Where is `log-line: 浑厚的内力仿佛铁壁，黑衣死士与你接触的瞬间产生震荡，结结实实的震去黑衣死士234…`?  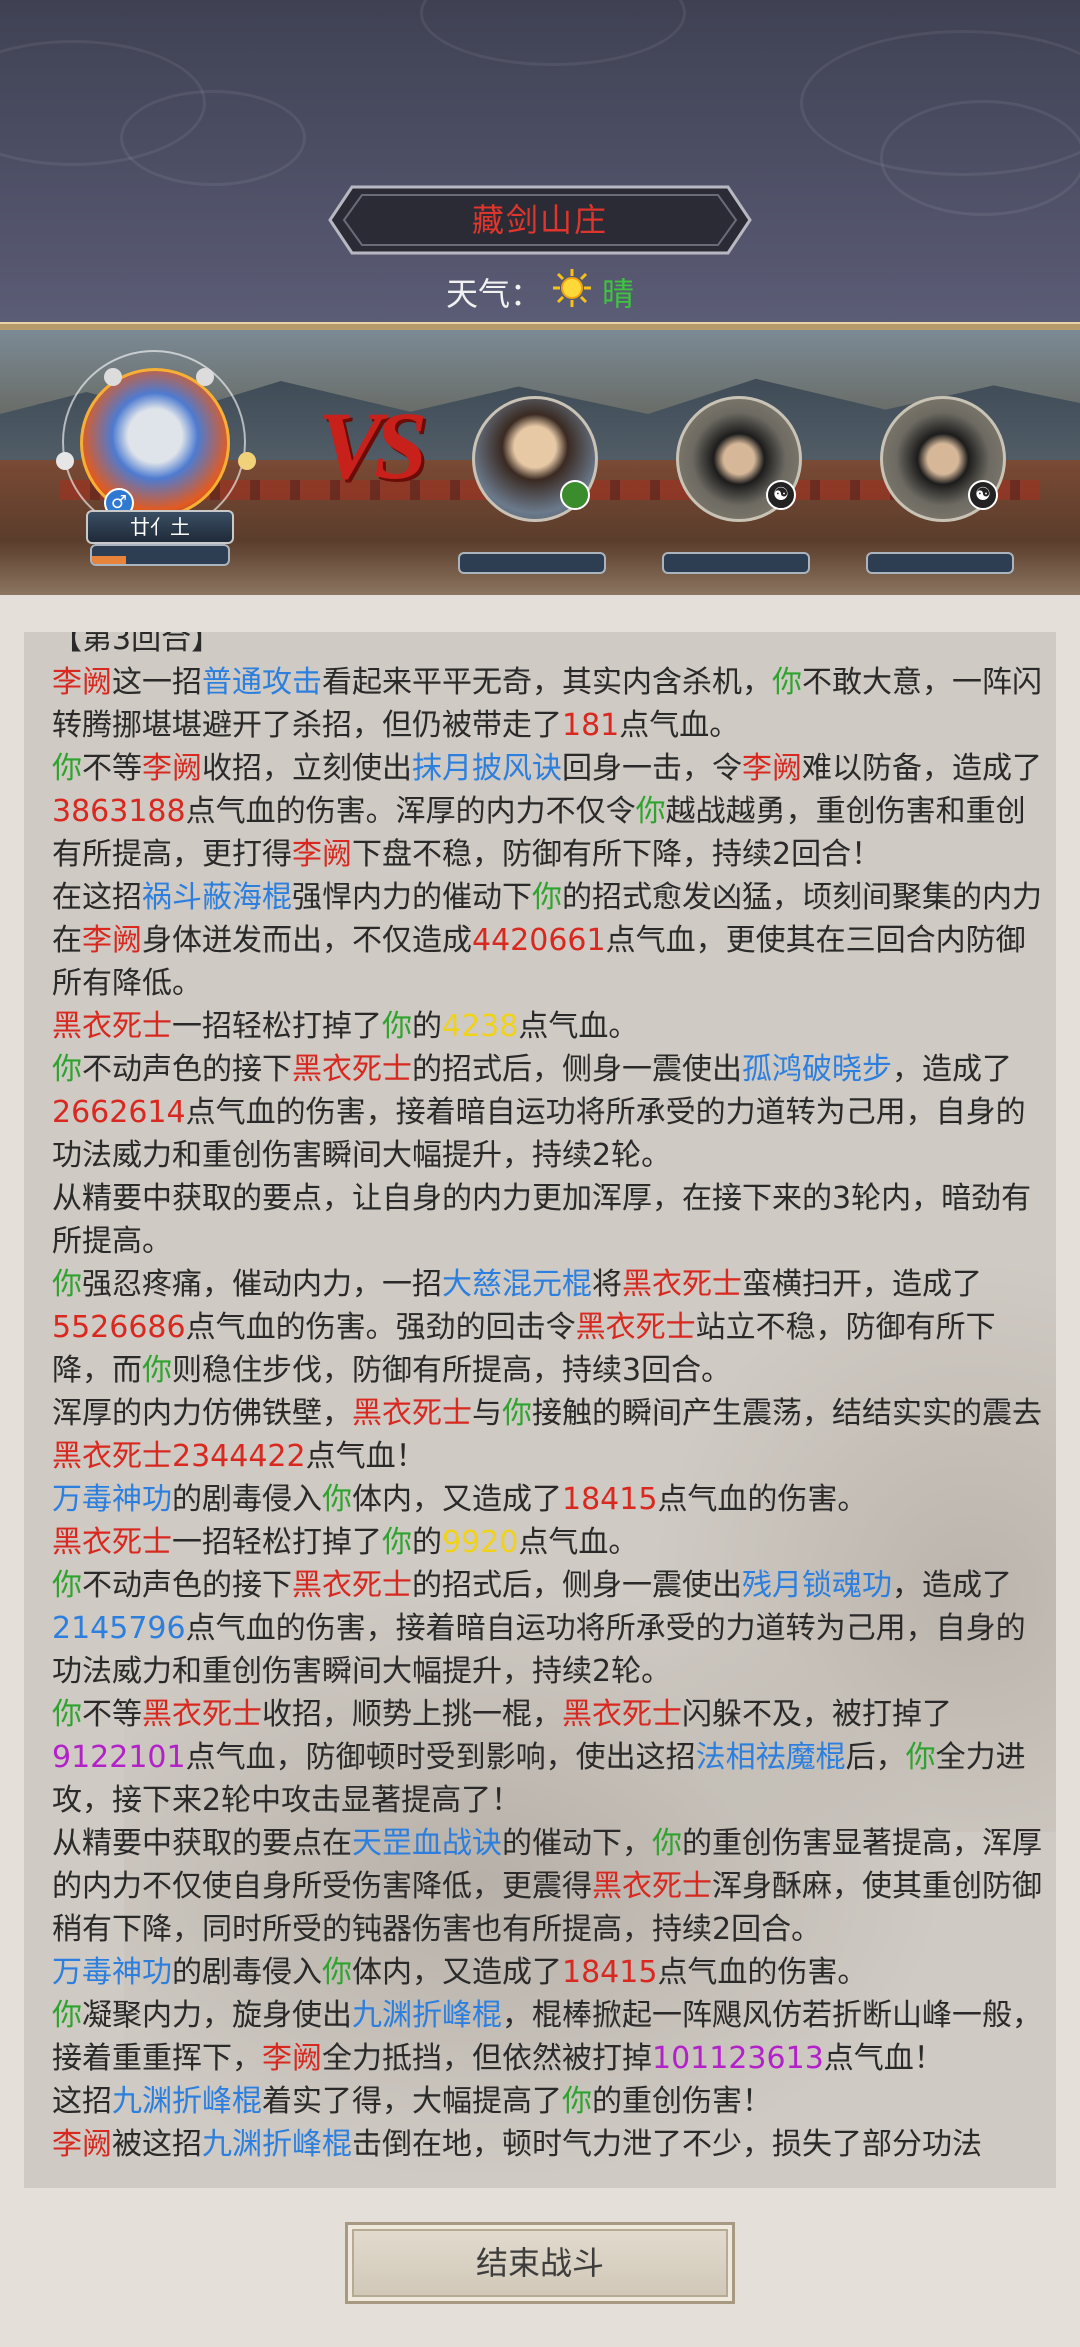 log-line: 浑厚的内力仿佛铁壁，黑衣死士与你接触的瞬间产生震荡，结结实实的震去黑衣死士234… is located at coordinates (547, 1435).